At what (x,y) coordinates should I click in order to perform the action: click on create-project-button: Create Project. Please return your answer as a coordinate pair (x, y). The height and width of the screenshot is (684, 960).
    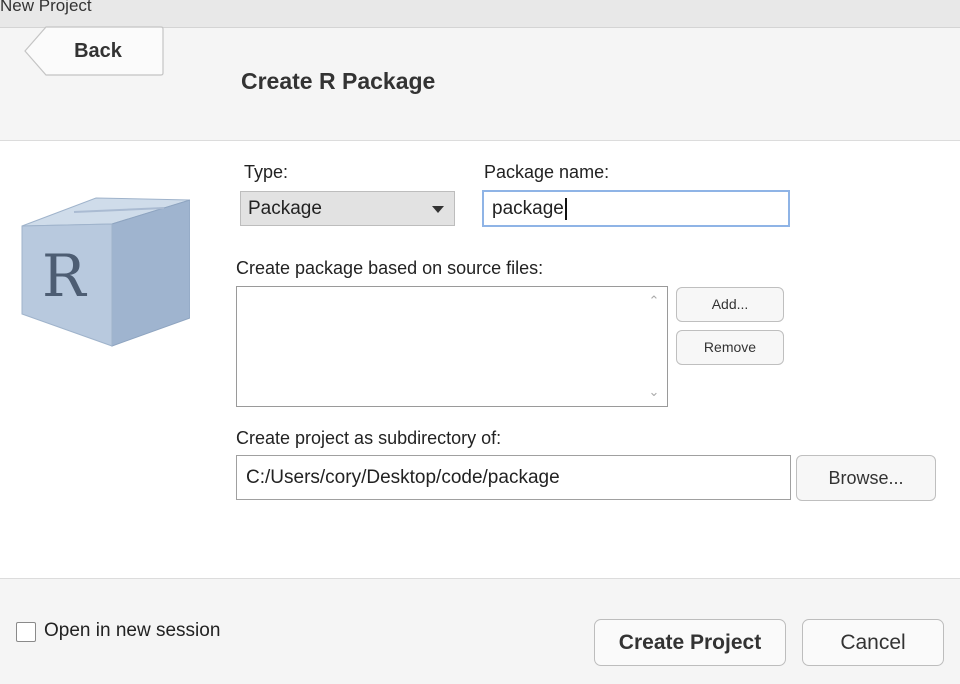
    Looking at the image, I should click on (690, 642).